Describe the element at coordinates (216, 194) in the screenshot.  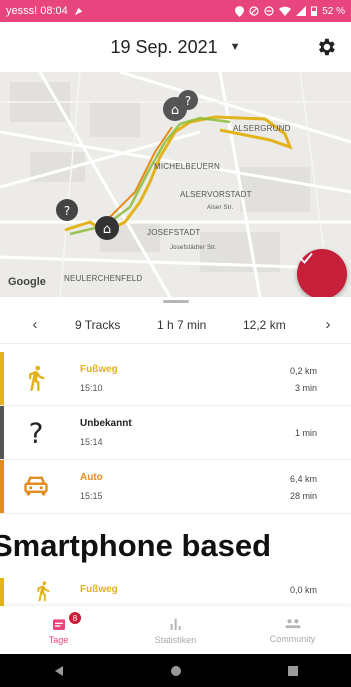
I see `map-label-alservorstadt: ALSERVORSTADT` at that location.